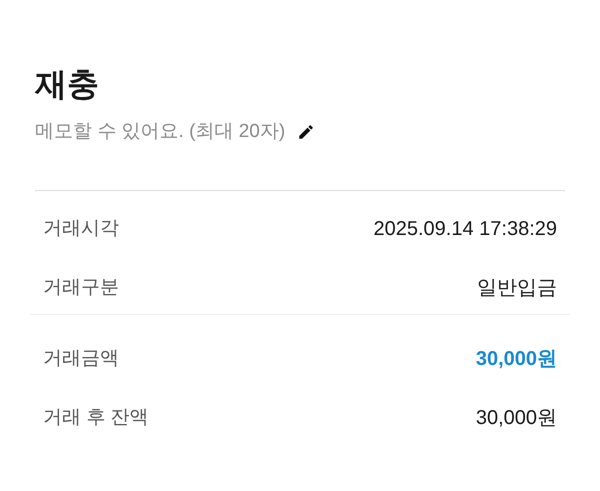  I want to click on pencil-icon, so click(306, 132).